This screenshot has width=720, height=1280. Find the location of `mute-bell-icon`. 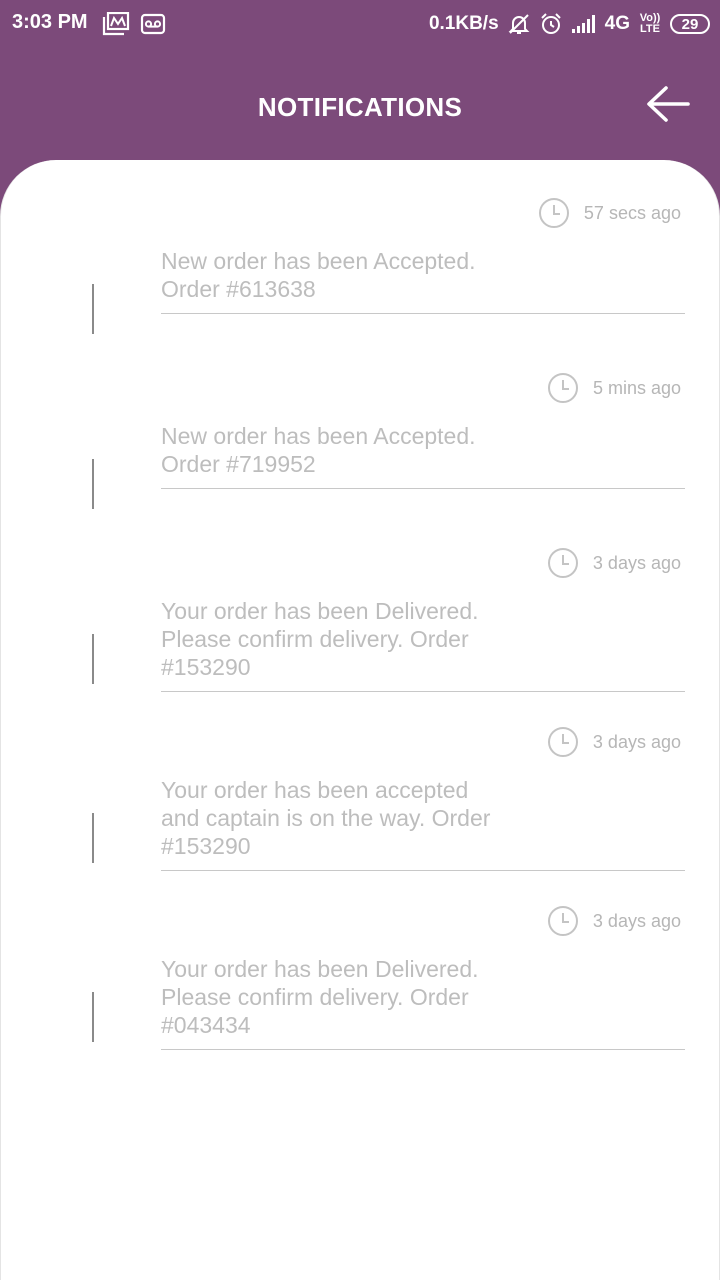

mute-bell-icon is located at coordinates (519, 24).